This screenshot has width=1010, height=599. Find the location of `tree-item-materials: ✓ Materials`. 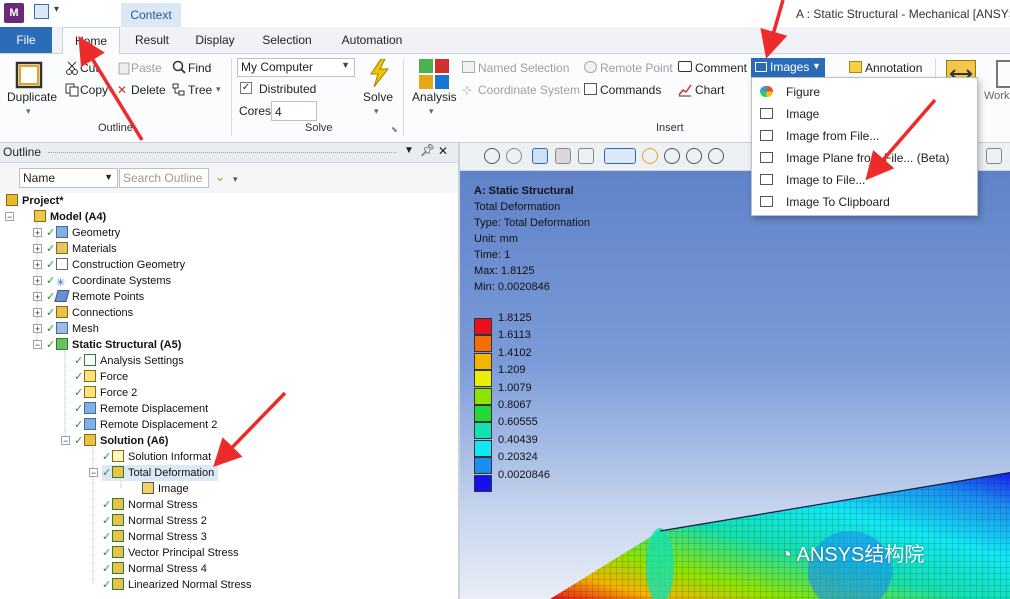

tree-item-materials: ✓ Materials is located at coordinates (81, 249).